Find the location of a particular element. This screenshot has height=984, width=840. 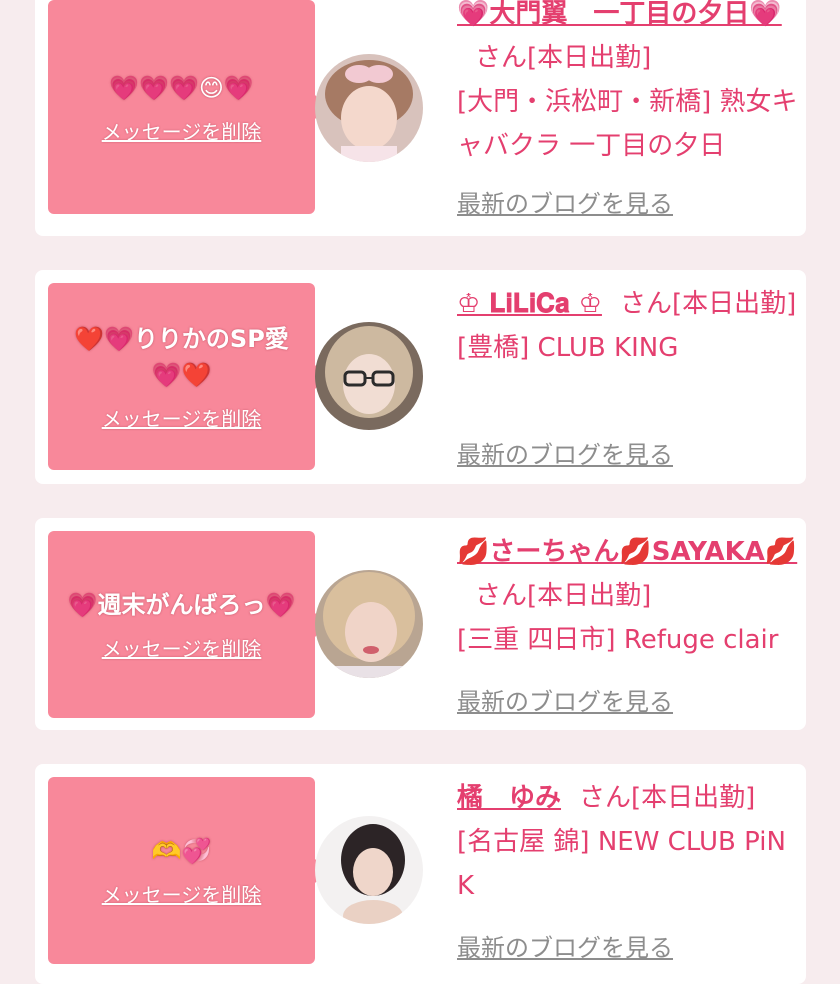

message-text: 💗週末がんばろっ💗 is located at coordinates (181, 605).